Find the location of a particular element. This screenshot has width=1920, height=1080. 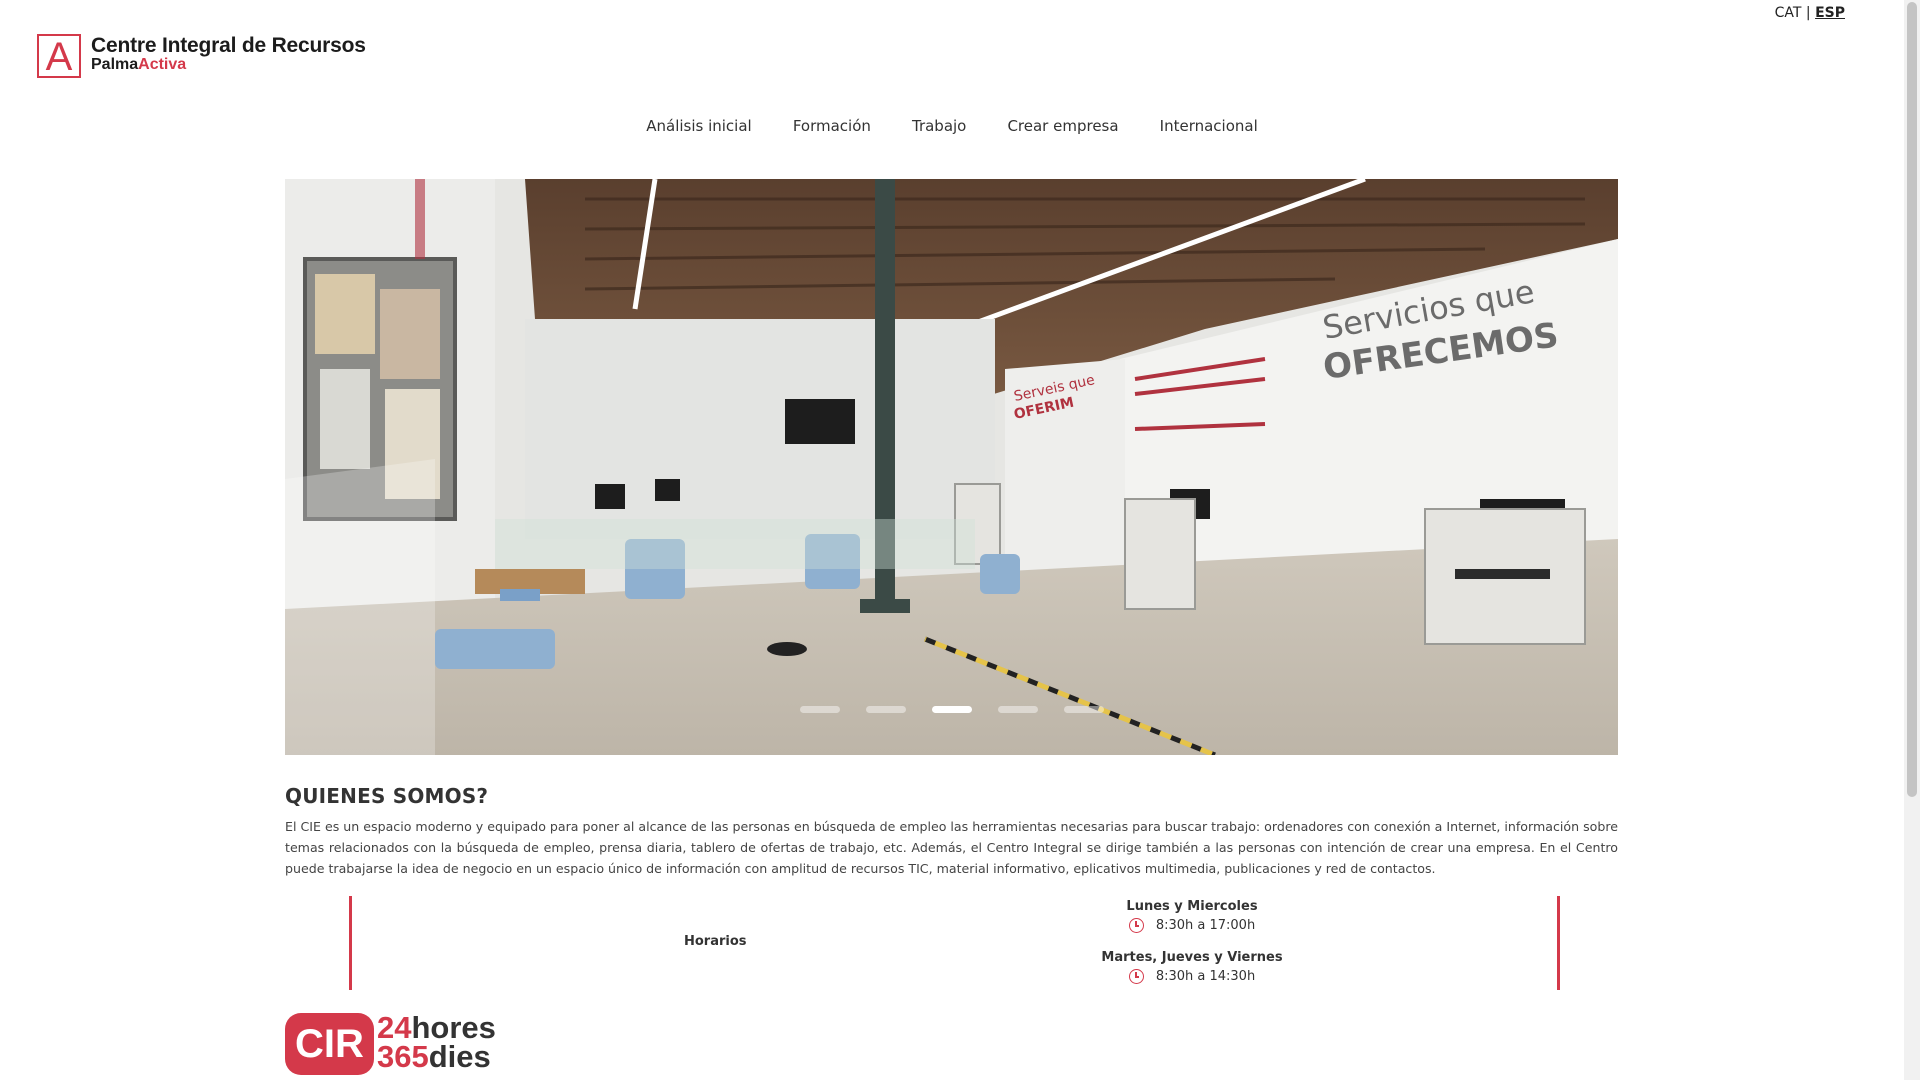

nav-internacional: Internacional is located at coordinates (1209, 126).